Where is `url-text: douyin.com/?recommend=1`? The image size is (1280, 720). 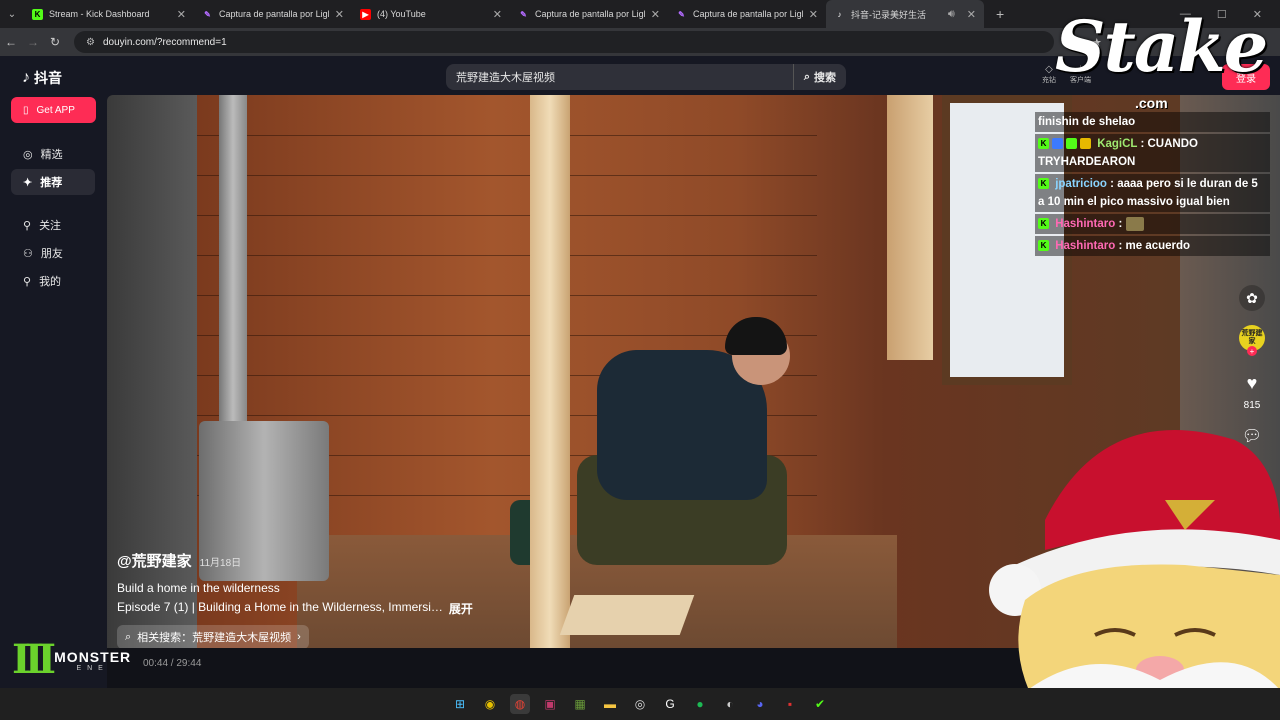
url-text: douyin.com/?recommend=1 is located at coordinates (164, 42).